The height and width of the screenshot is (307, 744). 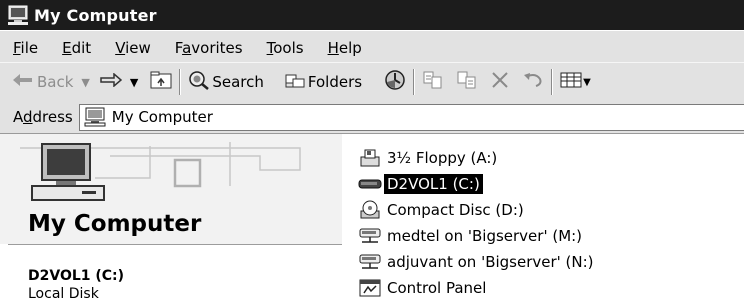 I want to click on list-item: adjuvant on 'Bigserver' (N:), so click(x=477, y=262).